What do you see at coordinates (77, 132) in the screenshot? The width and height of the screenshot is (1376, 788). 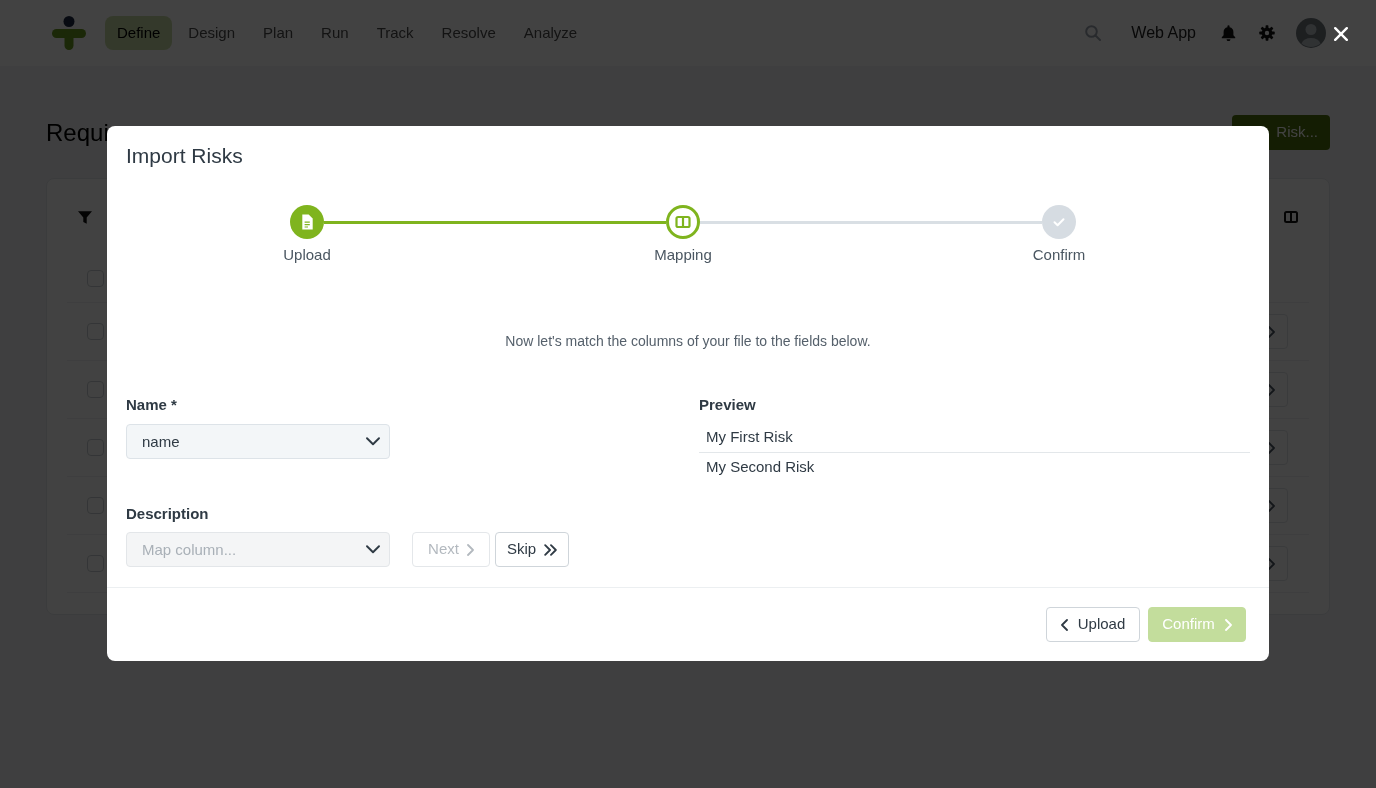 I see `page-title: Requi` at bounding box center [77, 132].